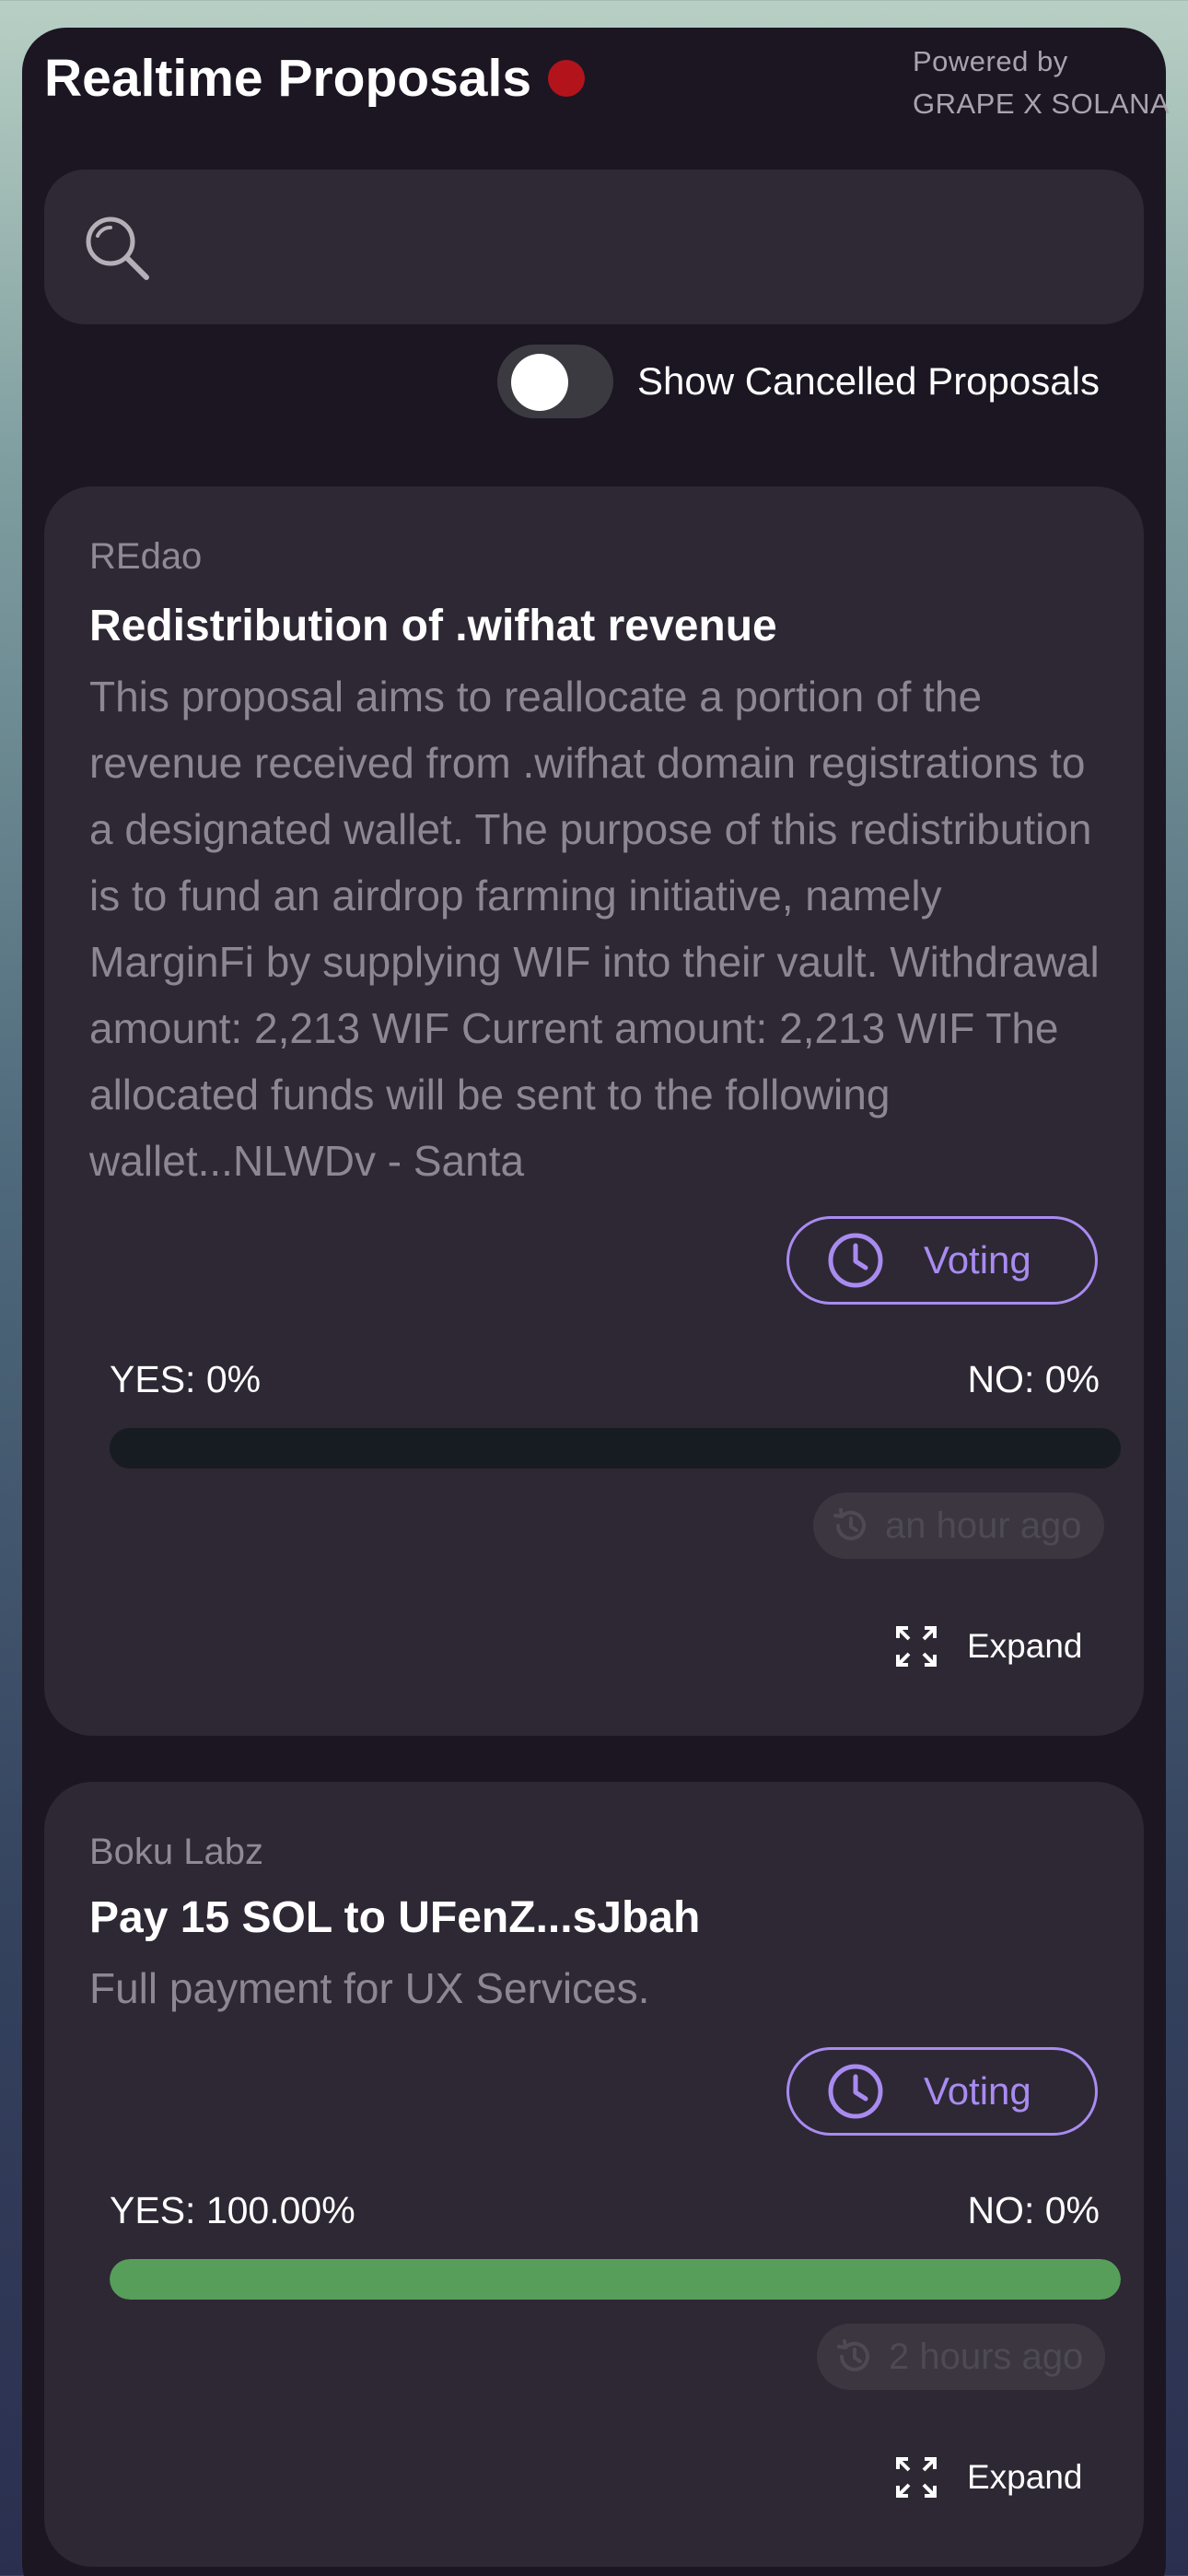 The image size is (1188, 2576). I want to click on proposal-title: Redistribution of .wifhat revenue, so click(433, 626).